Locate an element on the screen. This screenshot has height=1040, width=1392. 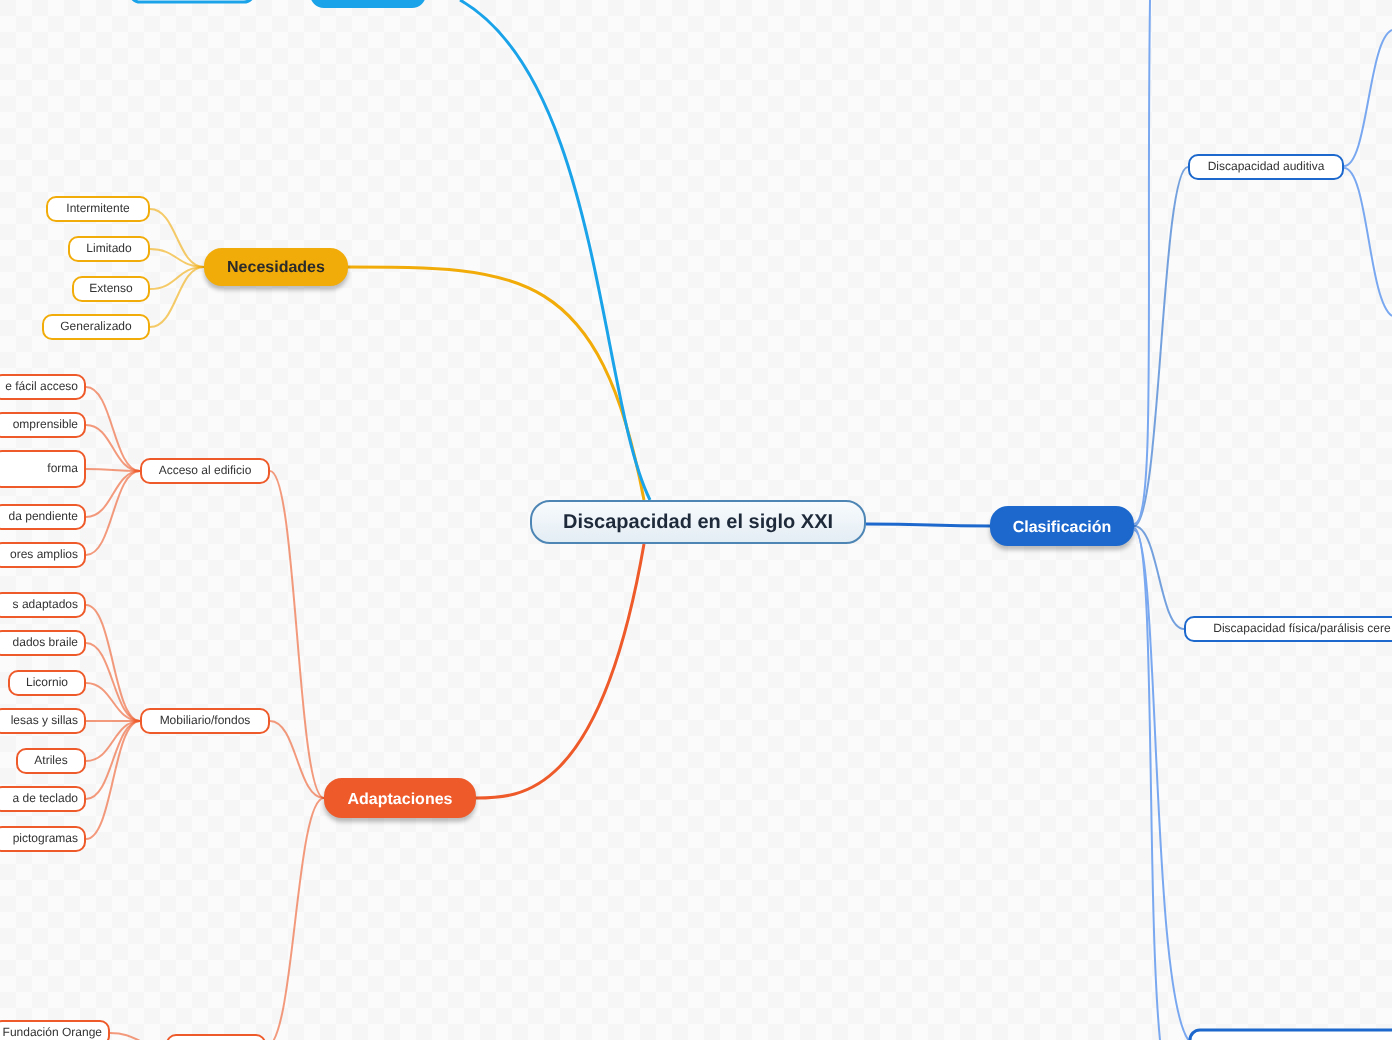
central-topic: Discapacidad en el siglo XXI is located at coordinates (698, 522).